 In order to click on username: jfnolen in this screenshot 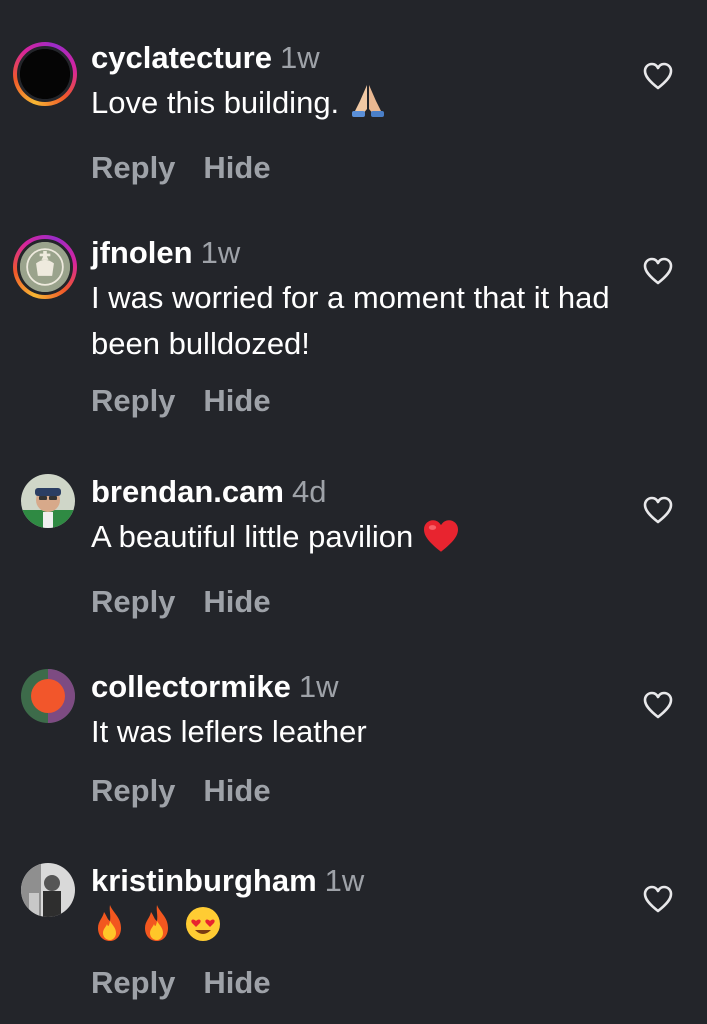, I will do `click(142, 252)`.